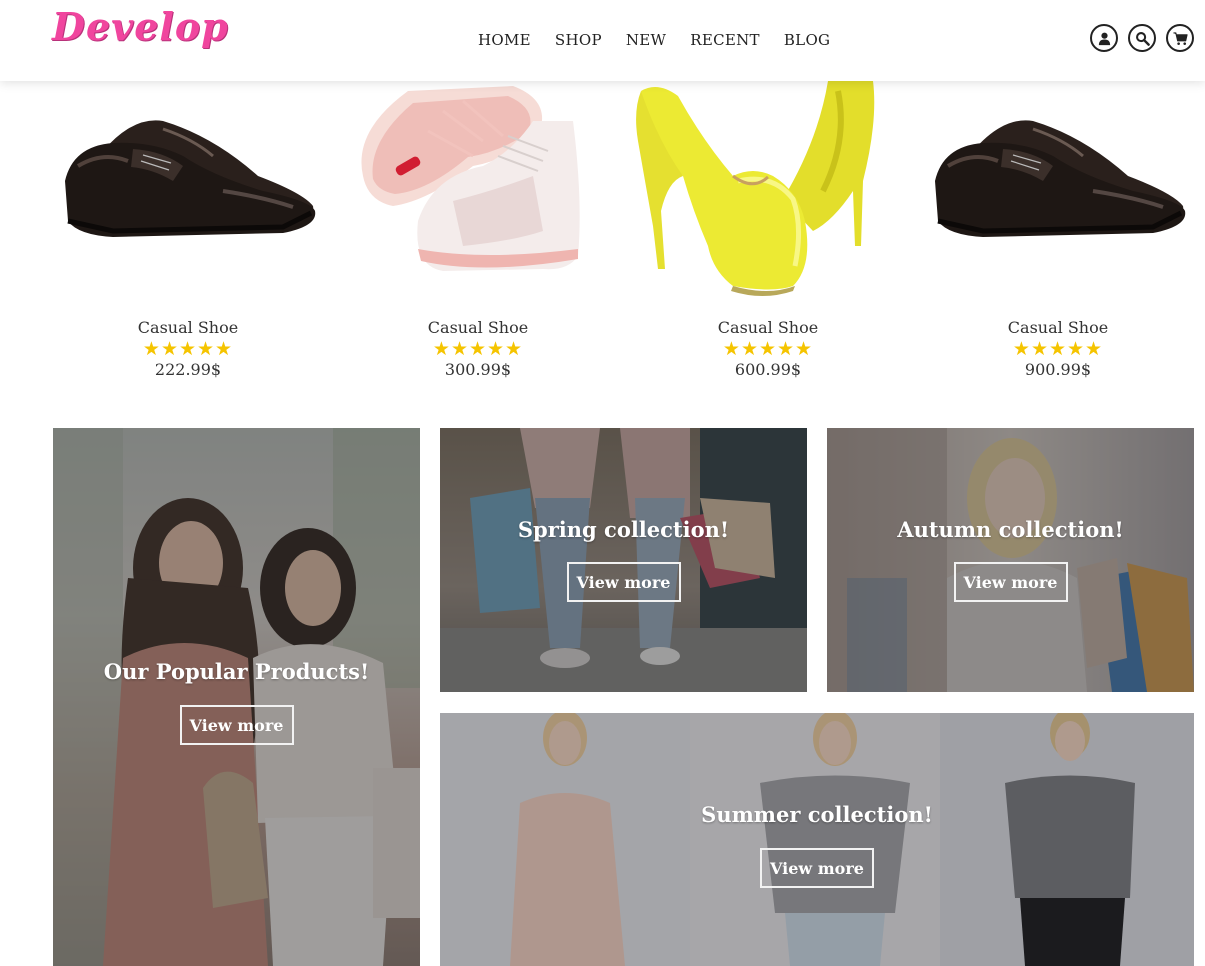 This screenshot has height=966, width=1205. I want to click on banner-title: Summer collection!, so click(817, 814).